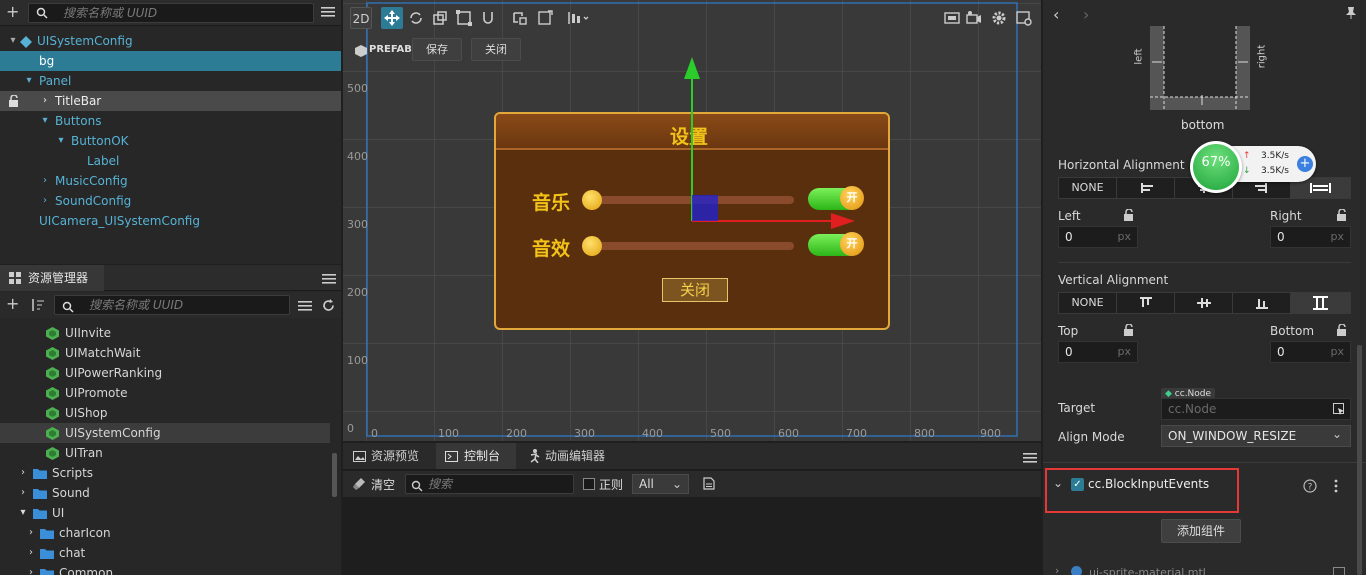 The width and height of the screenshot is (1366, 575). I want to click on camera-icon, so click(974, 18).